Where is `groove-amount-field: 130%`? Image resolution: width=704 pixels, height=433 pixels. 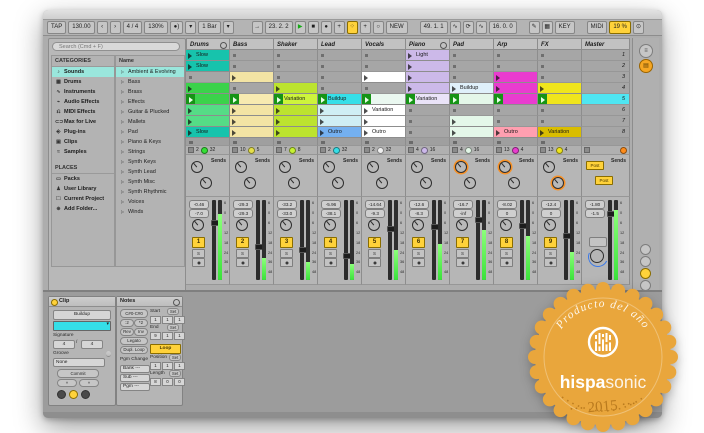
groove-amount-field: 130% is located at coordinates (156, 27).